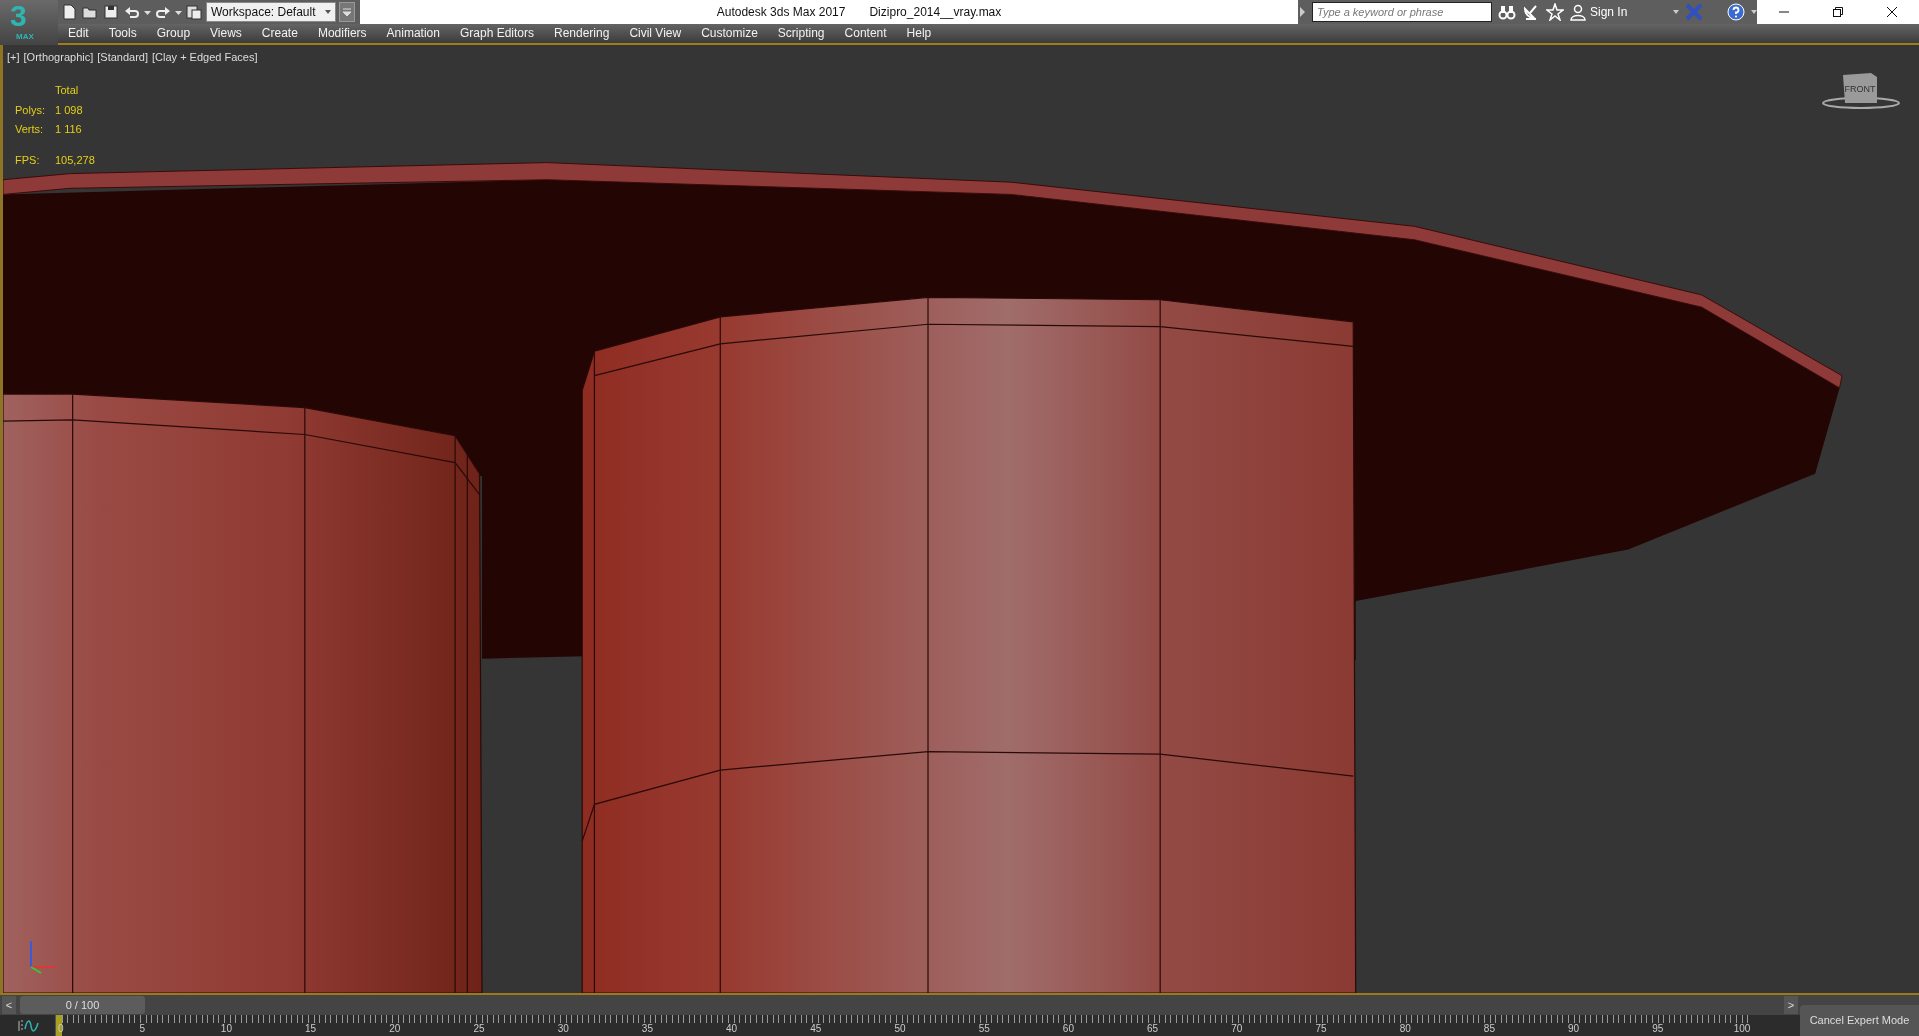 The height and width of the screenshot is (1036, 1919). What do you see at coordinates (496, 33) in the screenshot?
I see `menu-item: Graph Editors` at bounding box center [496, 33].